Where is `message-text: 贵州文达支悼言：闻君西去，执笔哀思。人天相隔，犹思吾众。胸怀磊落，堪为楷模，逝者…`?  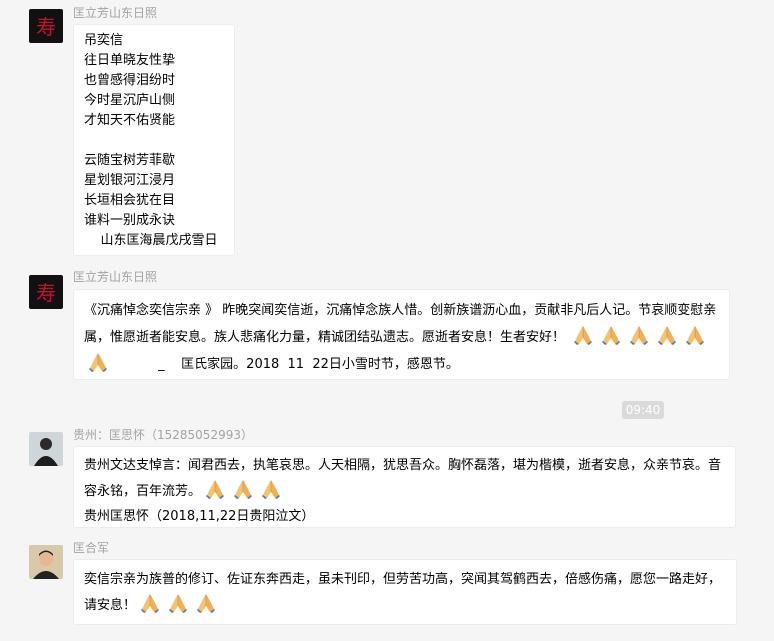 message-text: 贵州文达支悼言：闻君西去，执笔哀思。人天相隔，犹思吾众。胸怀磊落，堪为楷模，逝者… is located at coordinates (403, 478).